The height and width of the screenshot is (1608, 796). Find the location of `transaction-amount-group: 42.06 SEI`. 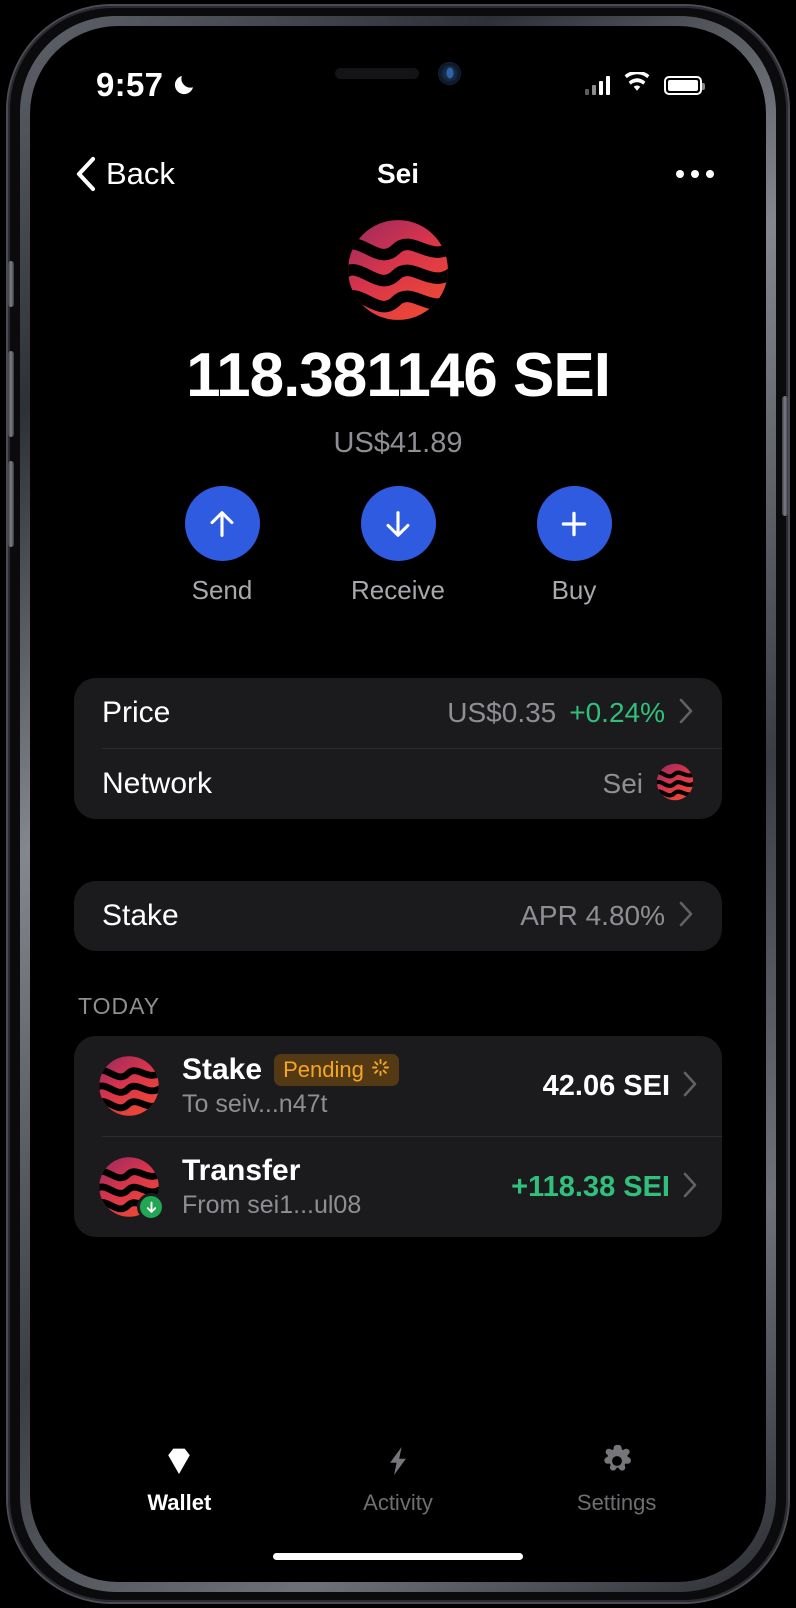

transaction-amount-group: 42.06 SEI is located at coordinates (620, 1086).